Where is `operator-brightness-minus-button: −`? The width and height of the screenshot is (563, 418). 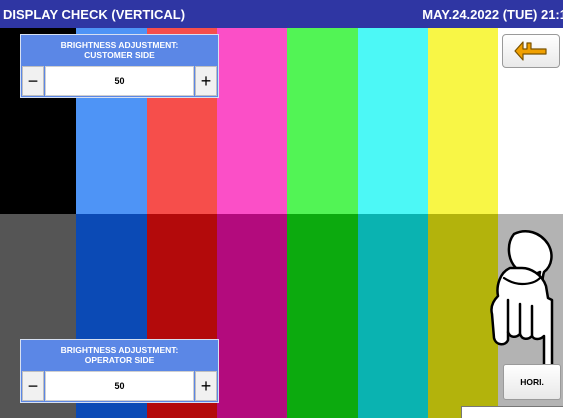
operator-brightness-minus-button: − is located at coordinates (33, 386).